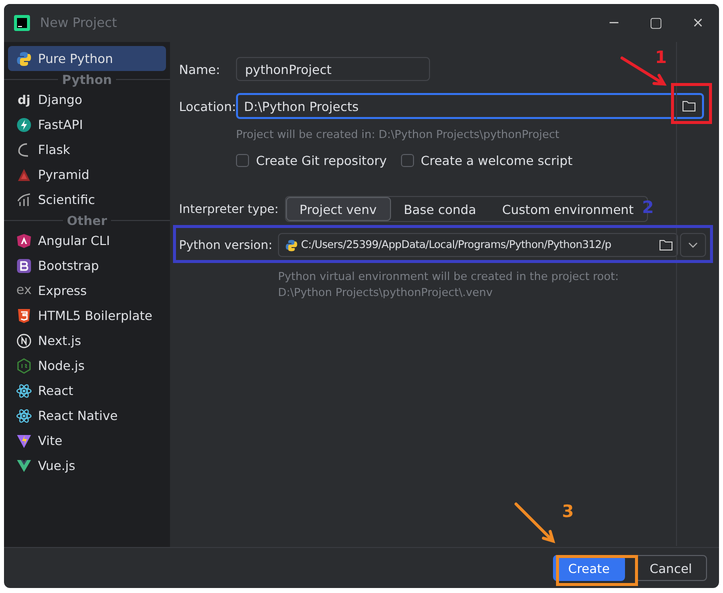 The width and height of the screenshot is (723, 593). What do you see at coordinates (87, 79) in the screenshot?
I see `section-header: Python` at bounding box center [87, 79].